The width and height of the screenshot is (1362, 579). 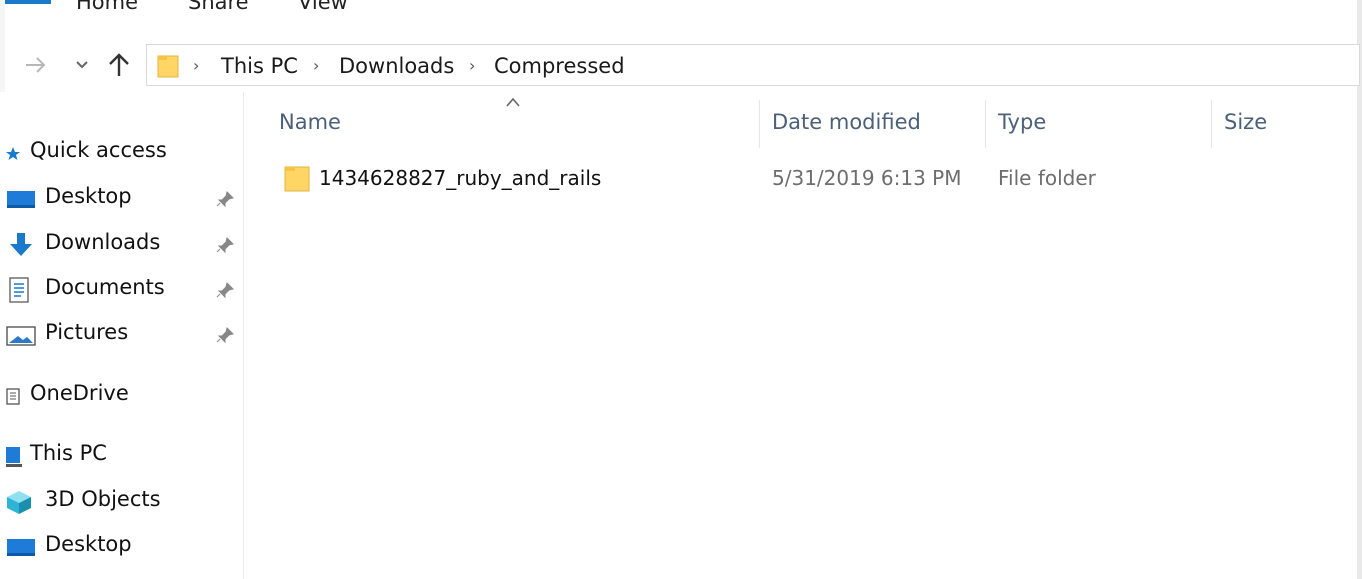 What do you see at coordinates (1047, 178) in the screenshot?
I see `file-type: File folder` at bounding box center [1047, 178].